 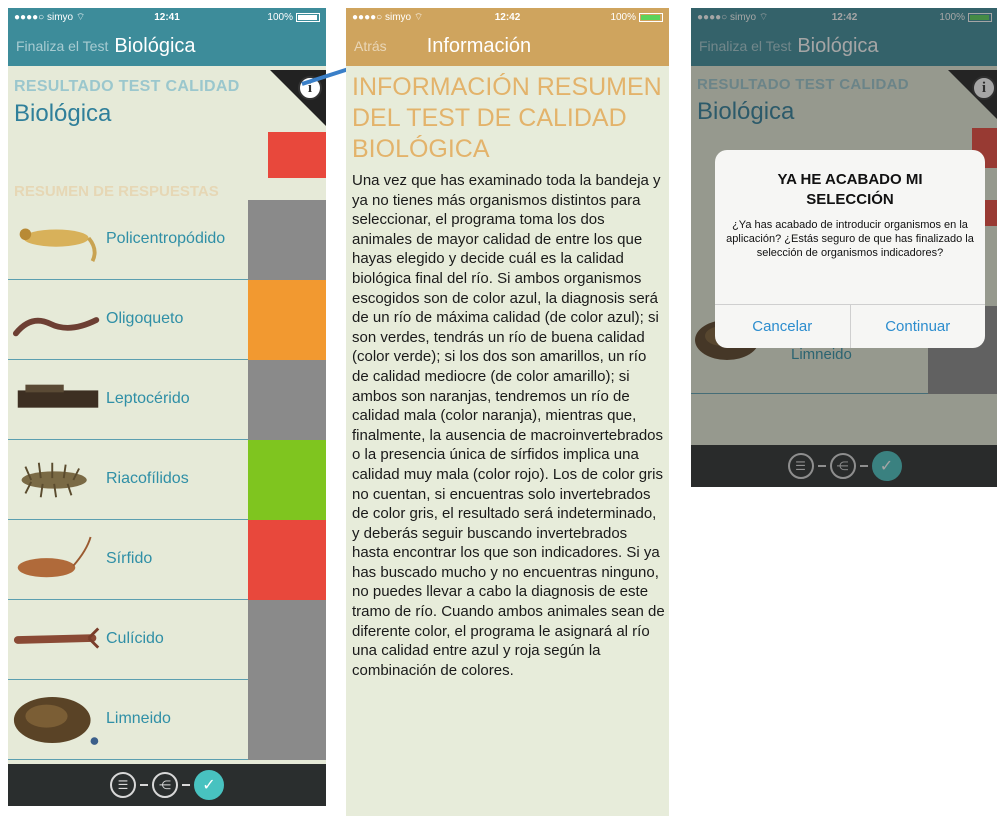 I want to click on page-title: Biológica, so click(x=155, y=45).